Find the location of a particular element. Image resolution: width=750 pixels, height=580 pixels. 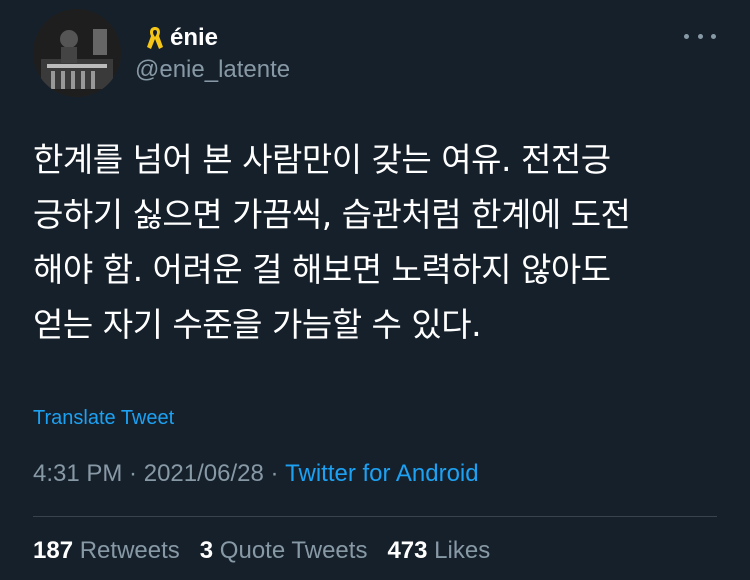

likes-stat: 473 Likes is located at coordinates (438, 551).